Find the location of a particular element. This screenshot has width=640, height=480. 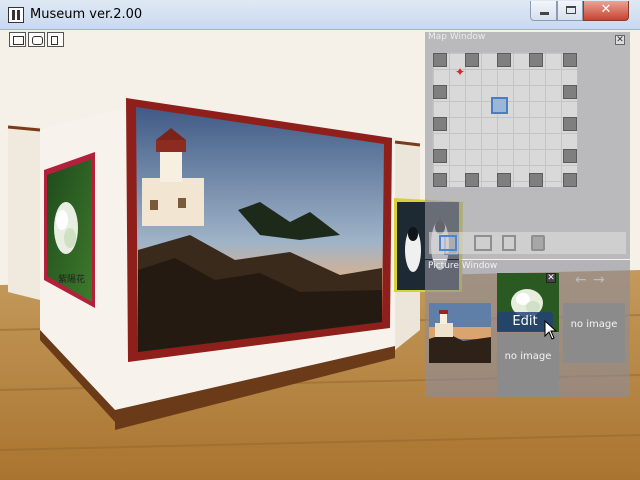

maximize-button is located at coordinates (570, 11).